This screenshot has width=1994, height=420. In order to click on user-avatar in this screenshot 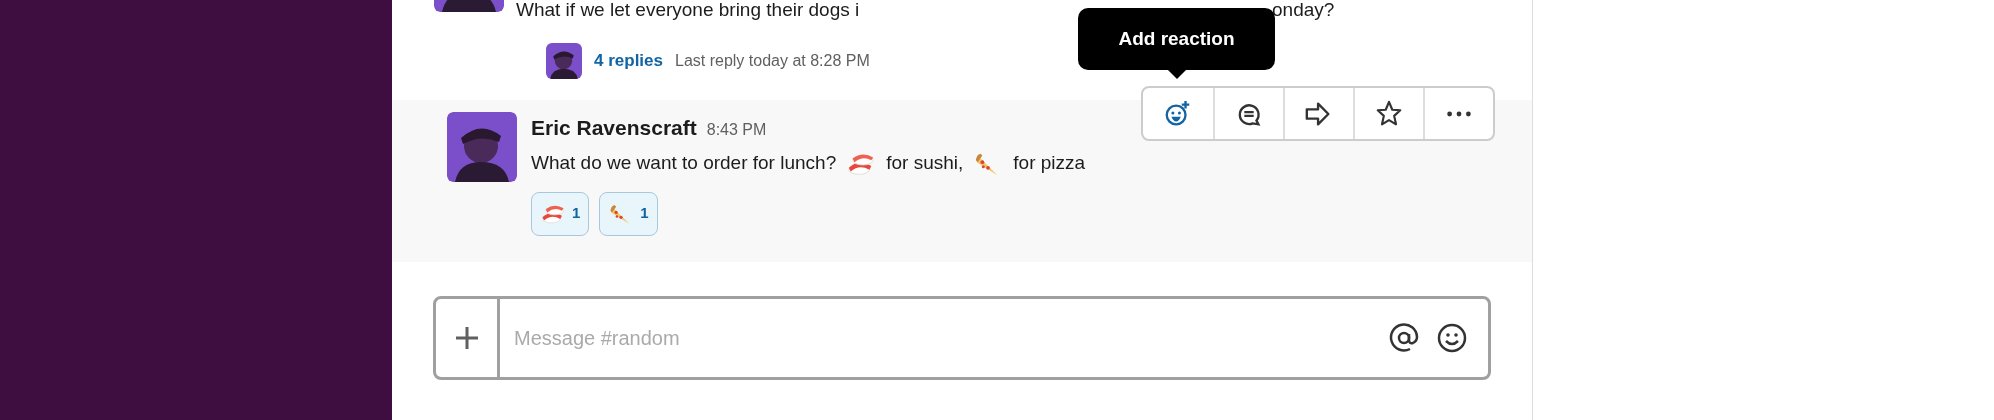, I will do `click(482, 147)`.